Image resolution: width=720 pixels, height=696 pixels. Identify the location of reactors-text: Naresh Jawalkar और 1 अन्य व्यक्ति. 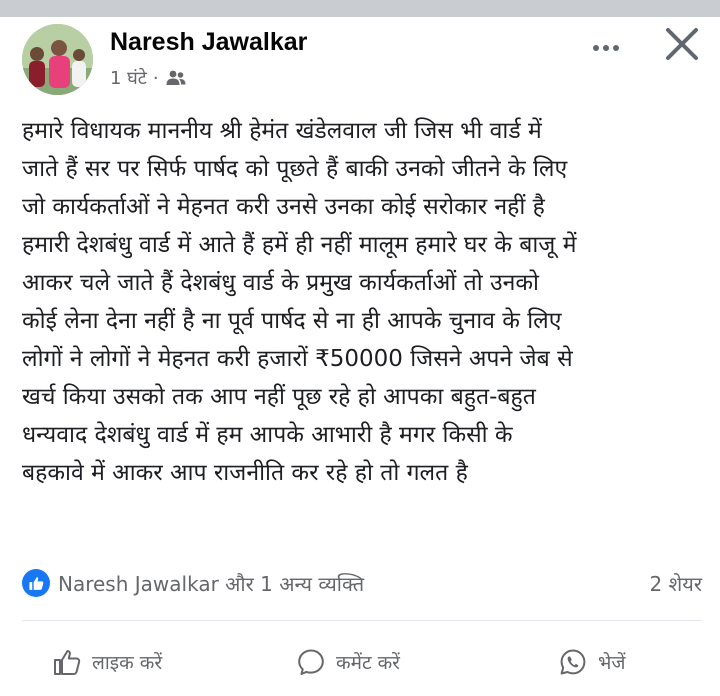
(211, 583).